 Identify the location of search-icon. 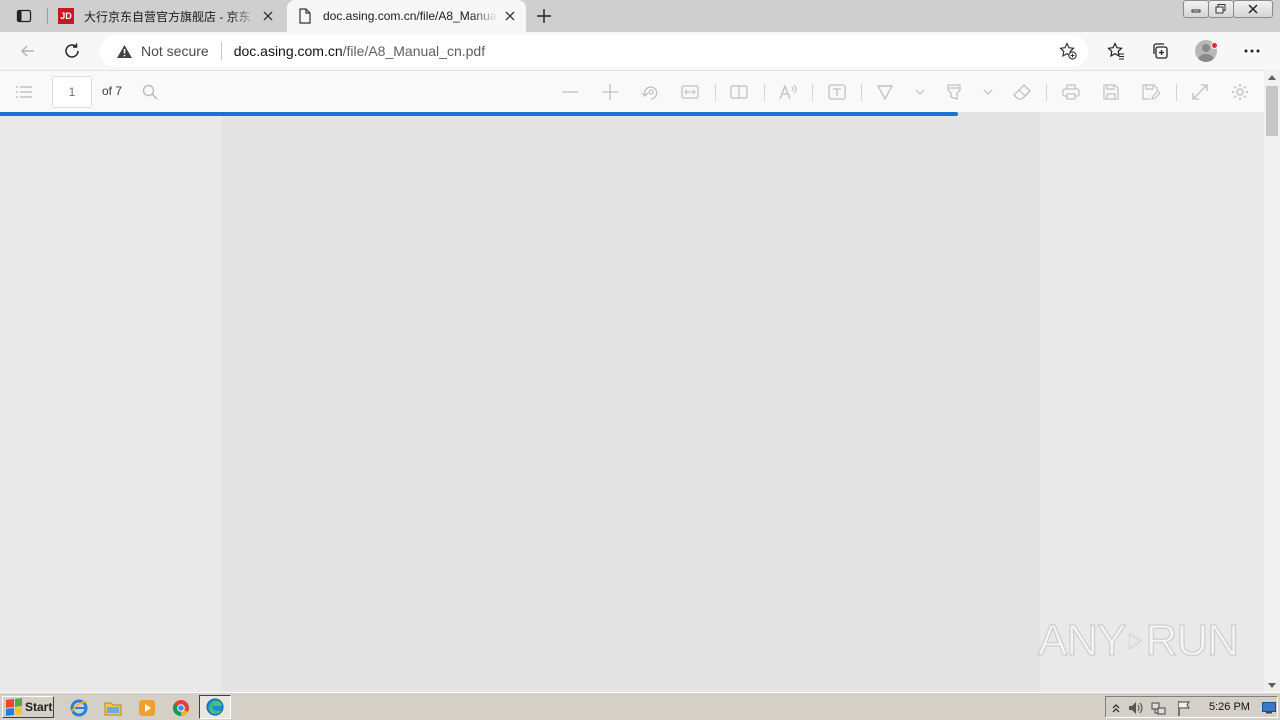
(150, 92).